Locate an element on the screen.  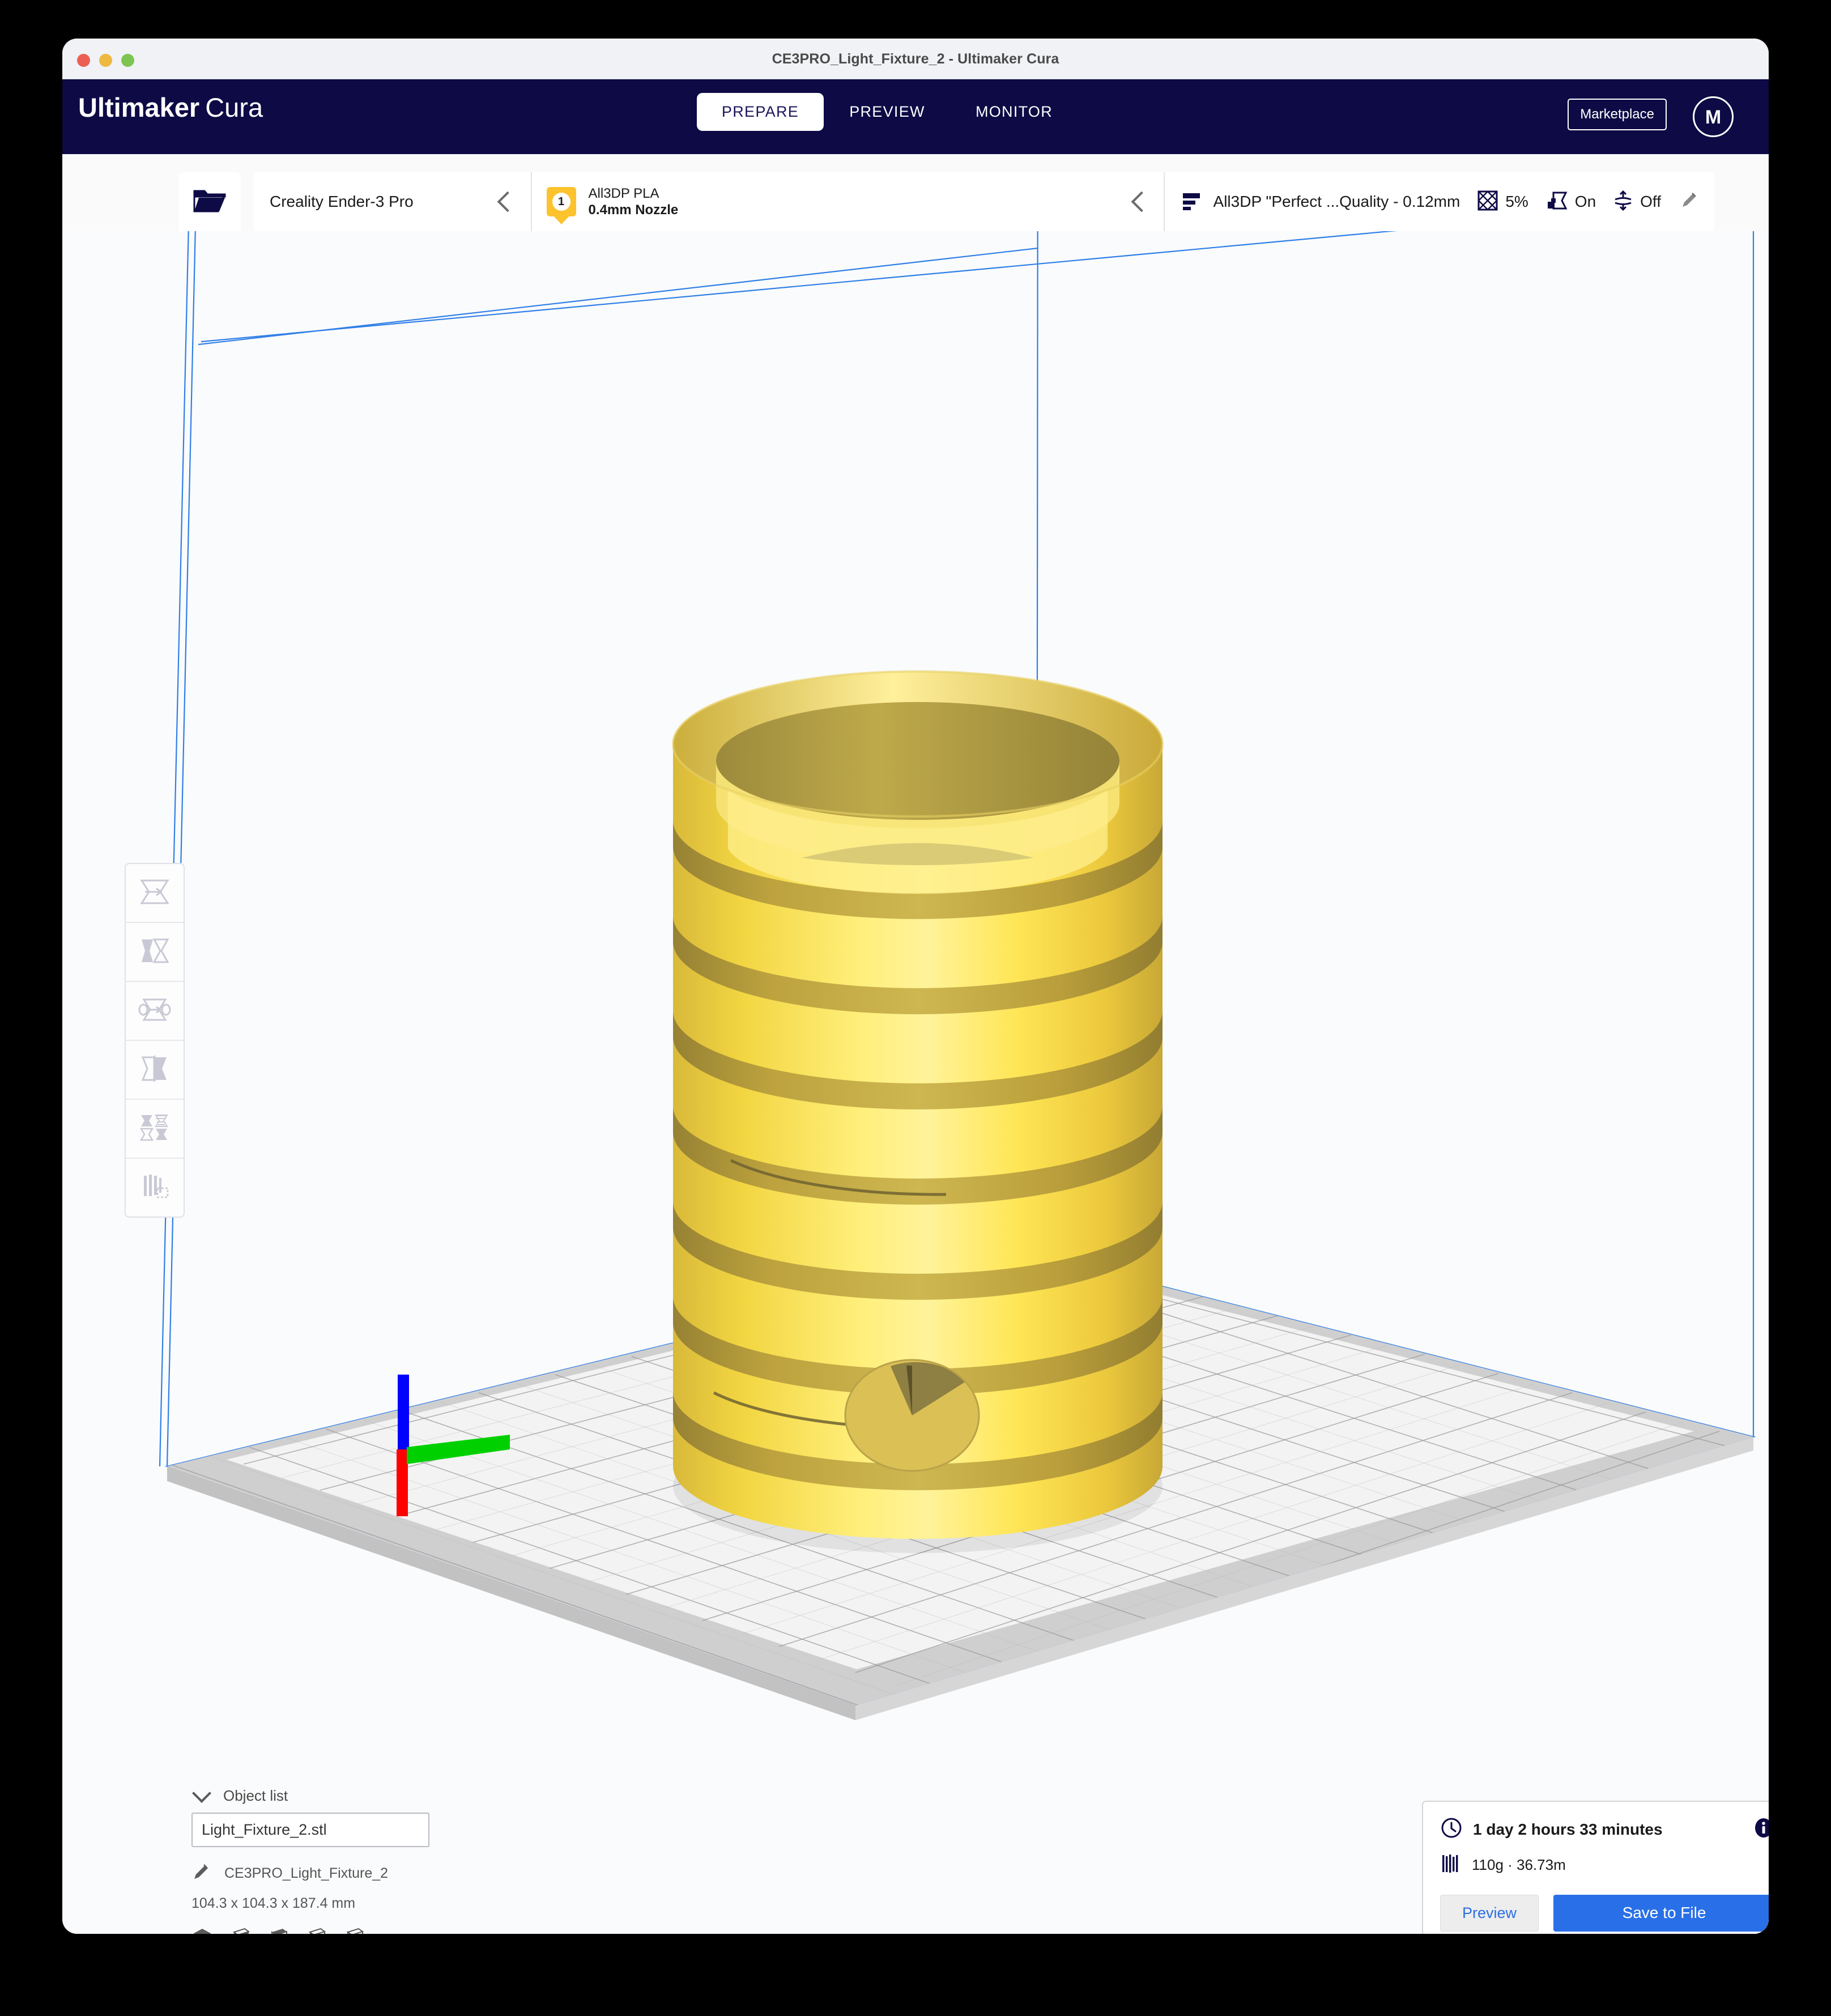
view-left-icon is located at coordinates (316, 1930).